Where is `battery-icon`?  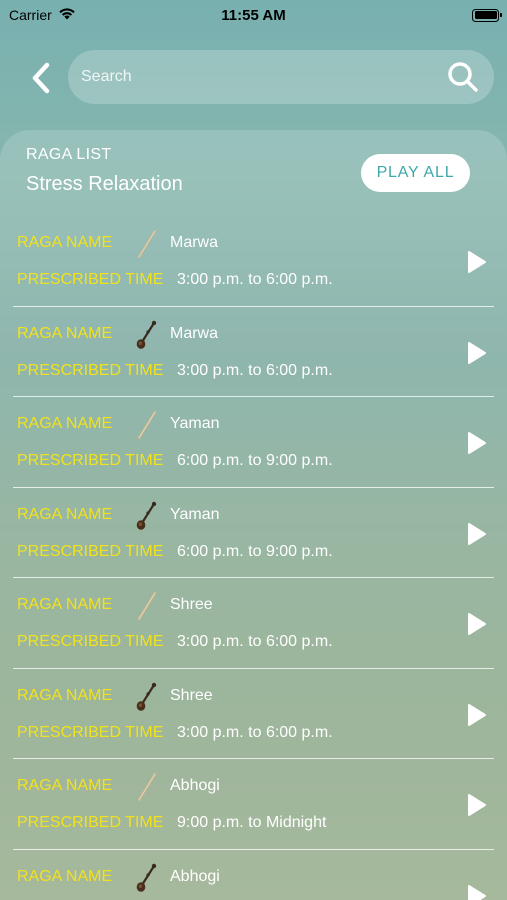 battery-icon is located at coordinates (487, 15).